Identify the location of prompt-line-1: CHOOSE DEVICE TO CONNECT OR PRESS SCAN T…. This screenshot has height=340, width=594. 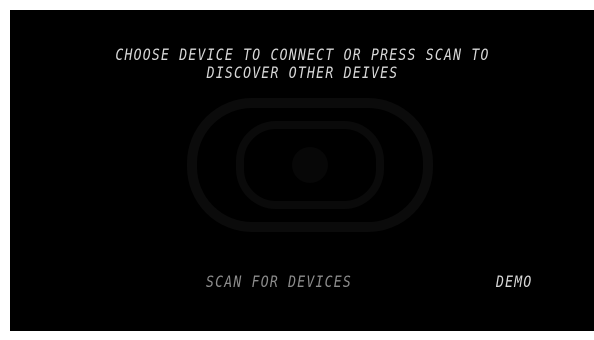
(302, 54).